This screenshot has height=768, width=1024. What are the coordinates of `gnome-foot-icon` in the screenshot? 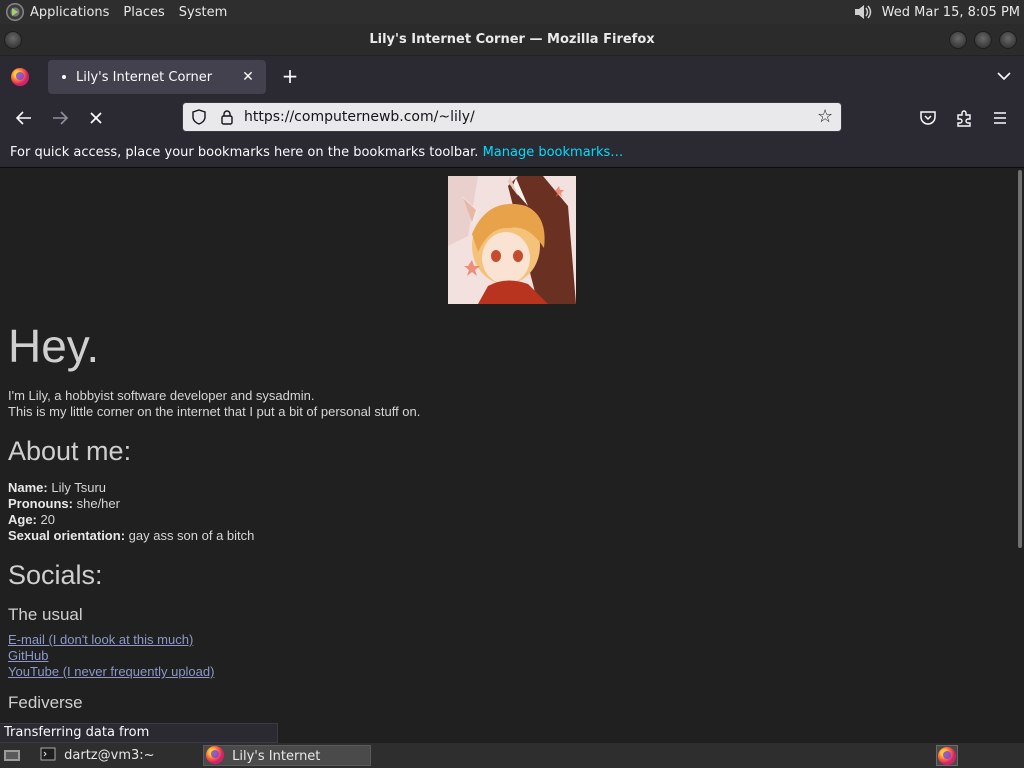 It's located at (15, 12).